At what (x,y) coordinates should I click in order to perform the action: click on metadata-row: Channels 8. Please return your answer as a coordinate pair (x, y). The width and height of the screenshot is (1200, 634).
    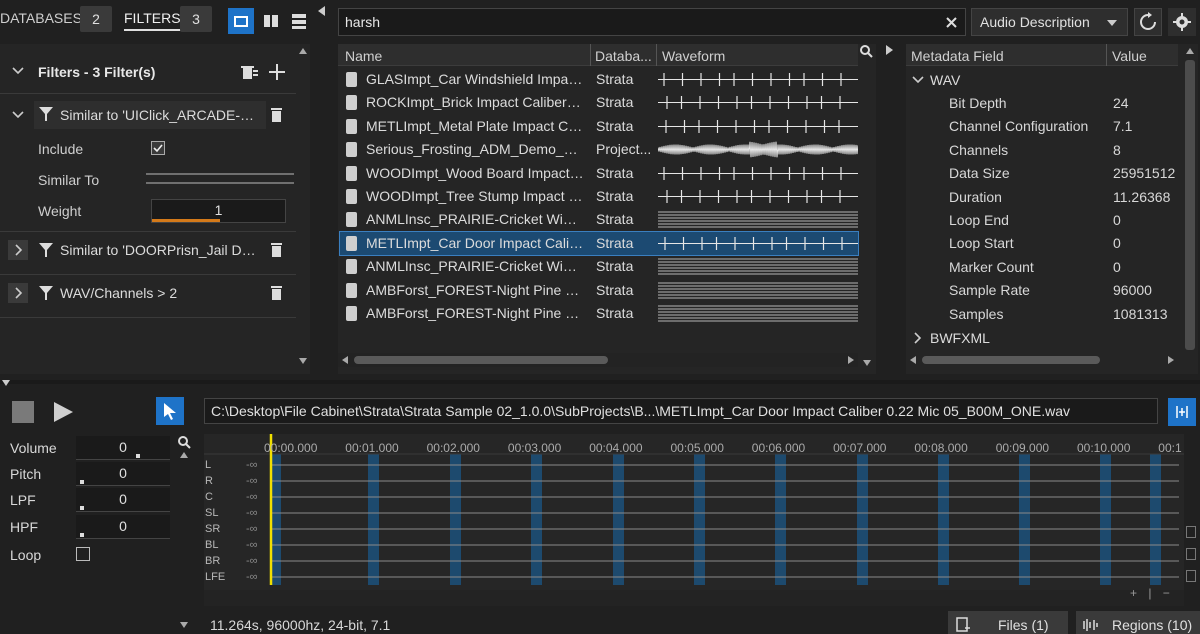
    Looking at the image, I should click on (1041, 150).